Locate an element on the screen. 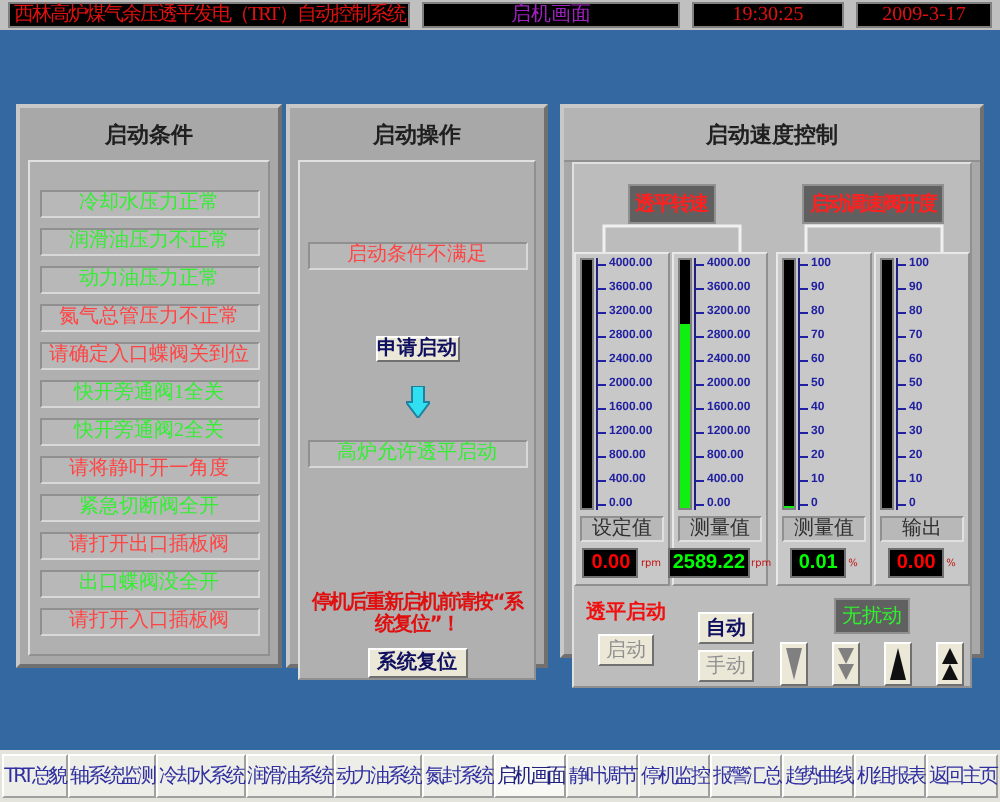 This screenshot has width=1000, height=802. group-label: 透平转速 is located at coordinates (671, 204).